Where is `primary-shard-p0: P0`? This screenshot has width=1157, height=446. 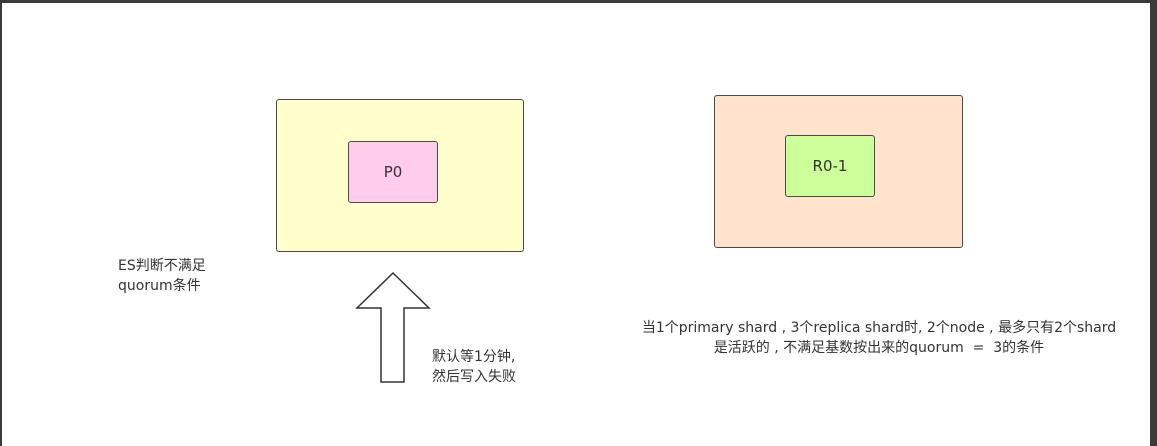
primary-shard-p0: P0 is located at coordinates (393, 172).